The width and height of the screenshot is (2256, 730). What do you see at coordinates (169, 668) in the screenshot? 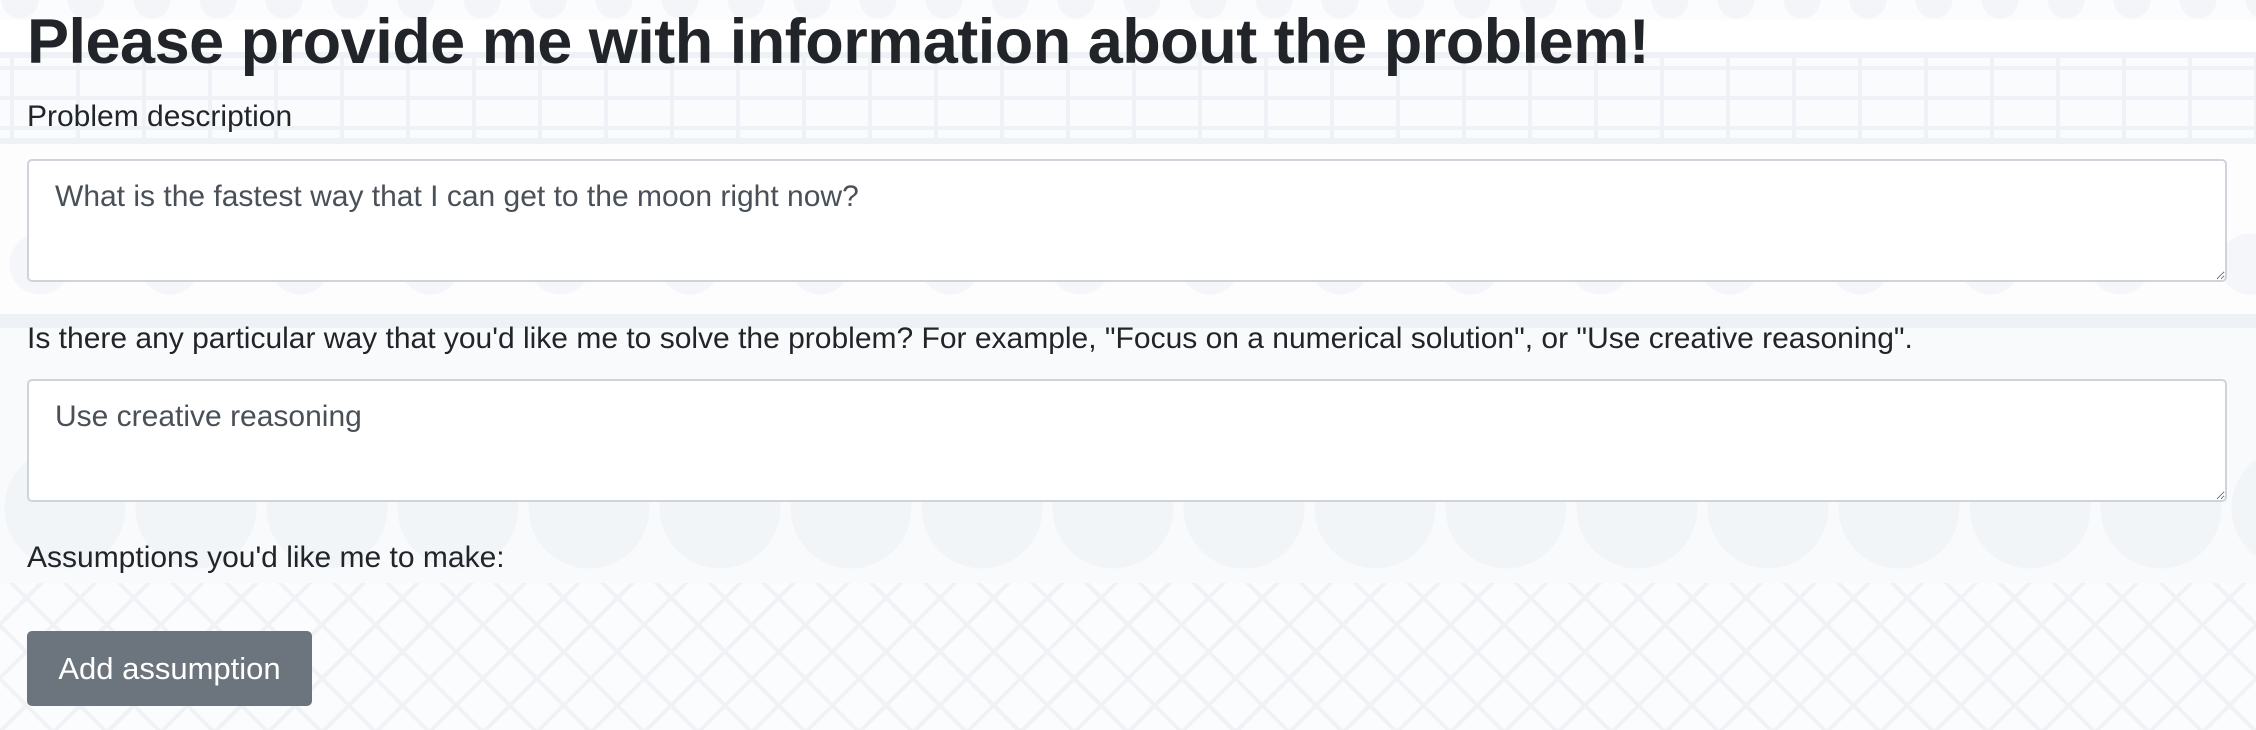
I see `add-assumption-button: Add assumption` at bounding box center [169, 668].